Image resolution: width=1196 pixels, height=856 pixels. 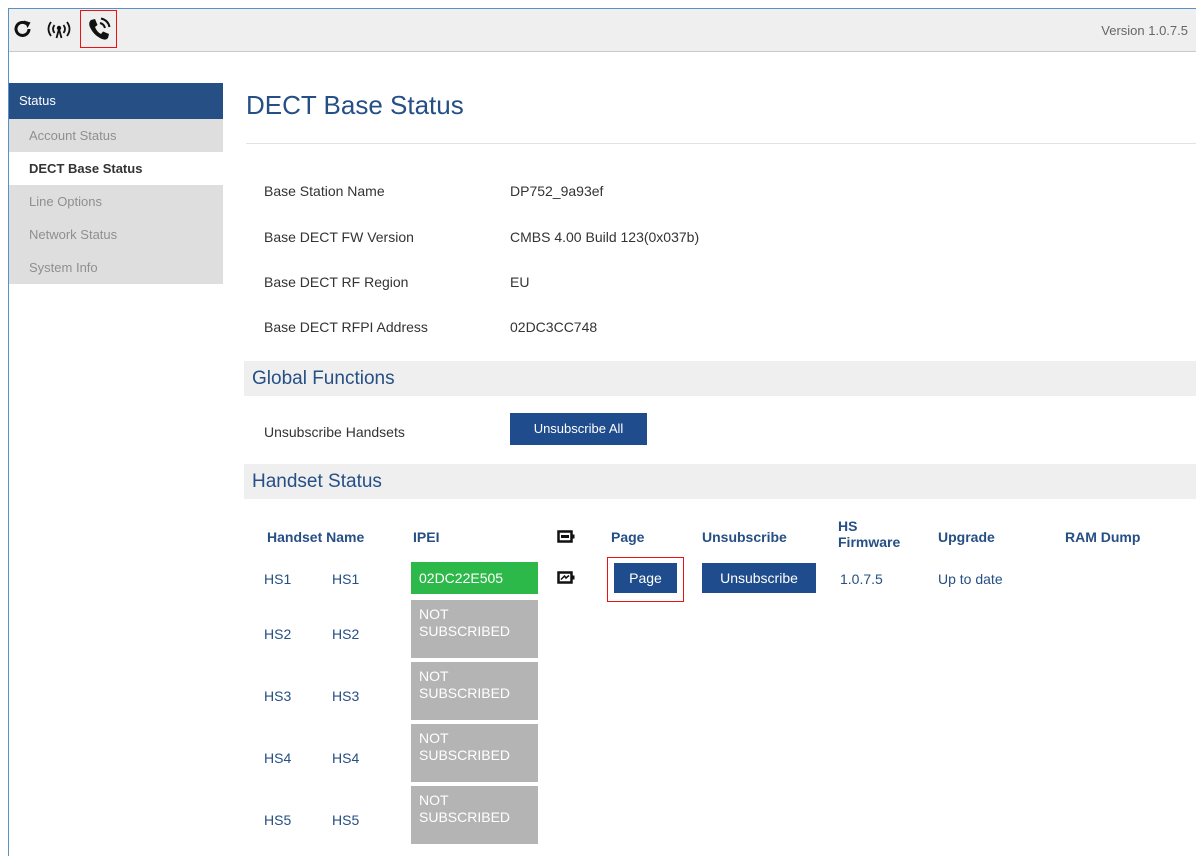 I want to click on unsubscribe-button: Unsubscribe, so click(x=759, y=578).